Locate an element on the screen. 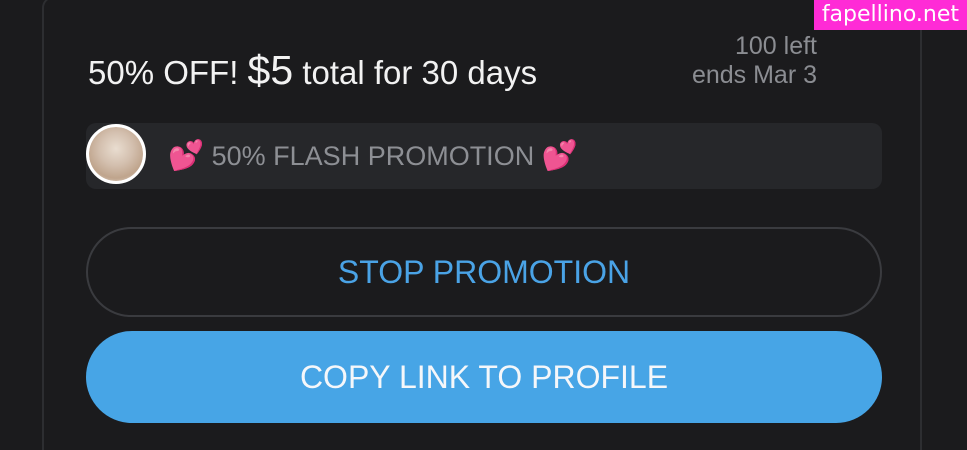 This screenshot has height=450, width=967. end-date: ends Mar 3 is located at coordinates (754, 75).